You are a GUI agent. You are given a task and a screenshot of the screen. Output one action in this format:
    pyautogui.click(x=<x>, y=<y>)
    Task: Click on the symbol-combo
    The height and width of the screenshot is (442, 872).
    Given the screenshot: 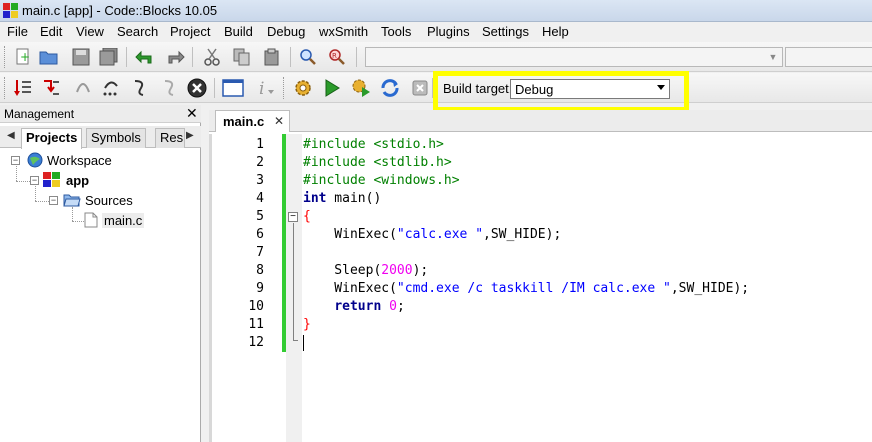 What is the action you would take?
    pyautogui.click(x=828, y=57)
    